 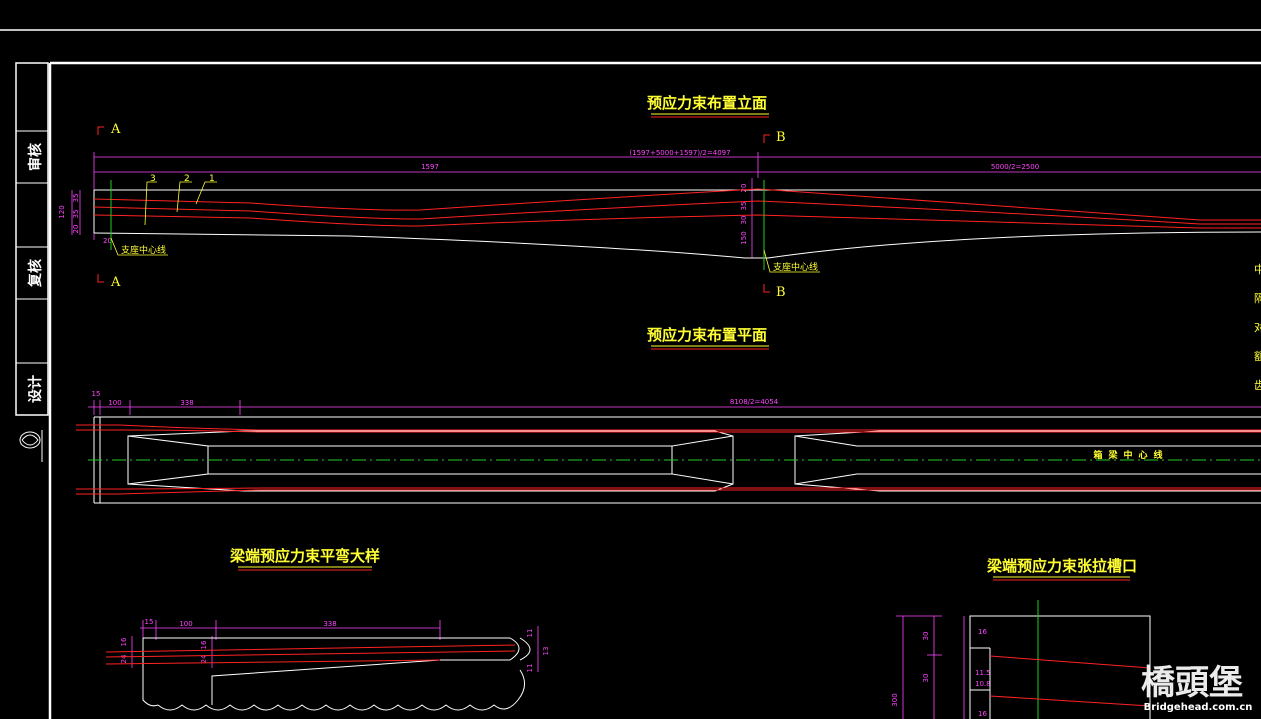 What do you see at coordinates (115, 282) in the screenshot?
I see `section-mark-a-bottom: A` at bounding box center [115, 282].